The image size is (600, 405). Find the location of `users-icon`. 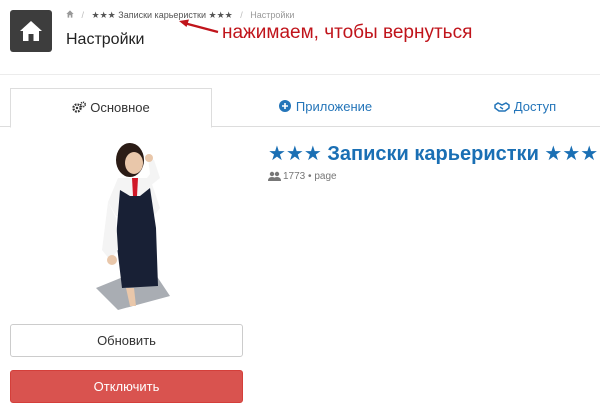

users-icon is located at coordinates (274, 176).